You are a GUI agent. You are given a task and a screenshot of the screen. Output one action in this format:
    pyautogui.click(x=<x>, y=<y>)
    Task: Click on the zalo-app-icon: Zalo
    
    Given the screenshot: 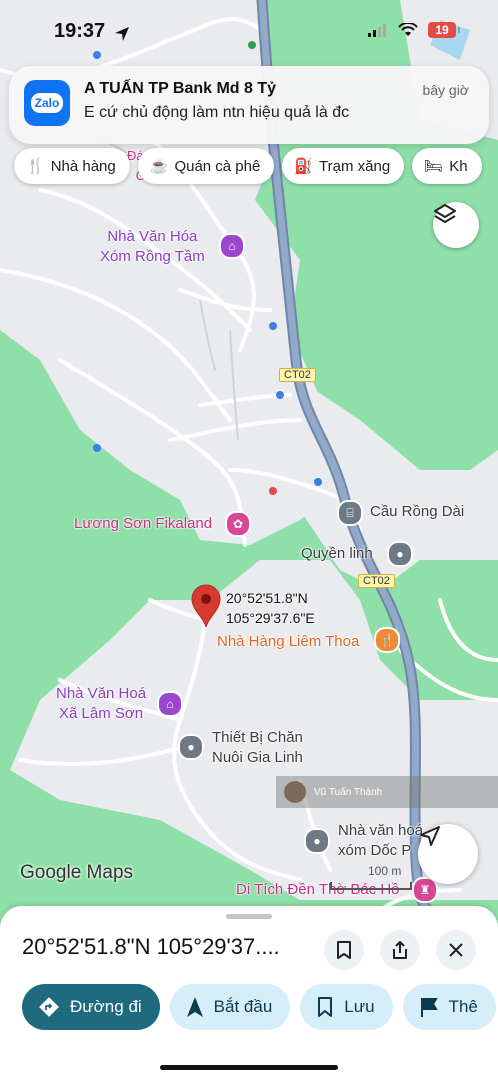 What is the action you would take?
    pyautogui.click(x=47, y=103)
    